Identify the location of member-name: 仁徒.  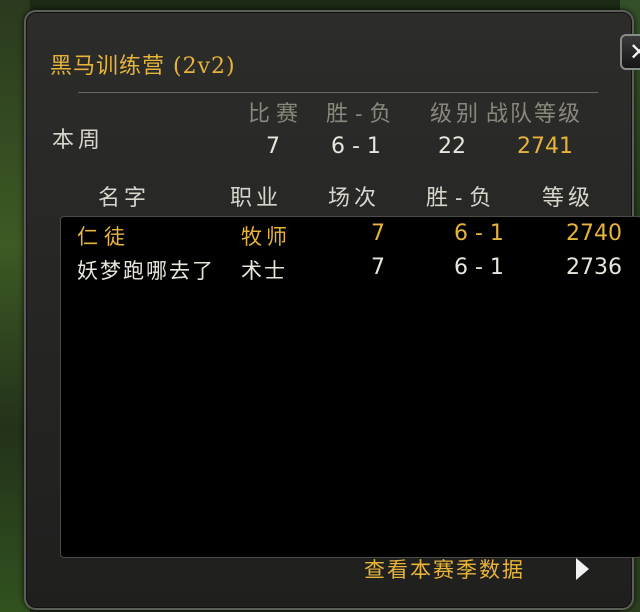
(104, 237).